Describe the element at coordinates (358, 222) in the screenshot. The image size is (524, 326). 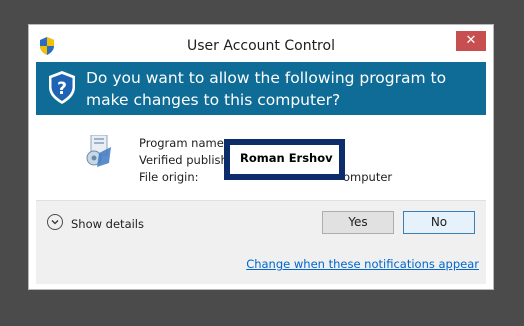
I see `yes-button: Yes` at that location.